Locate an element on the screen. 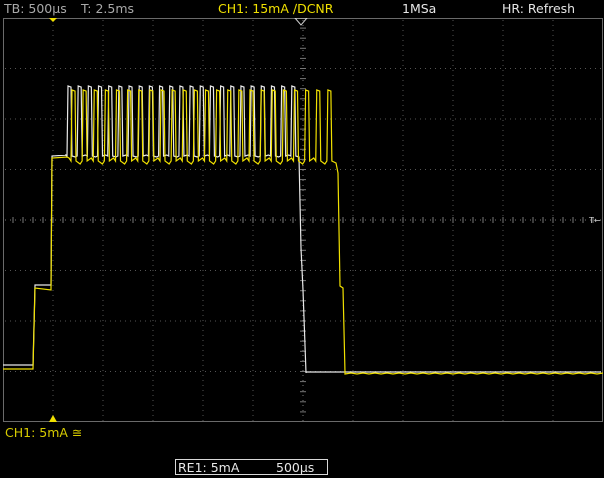 This screenshot has width=604, height=478. ref-timebase-label: 500µs is located at coordinates (295, 467).